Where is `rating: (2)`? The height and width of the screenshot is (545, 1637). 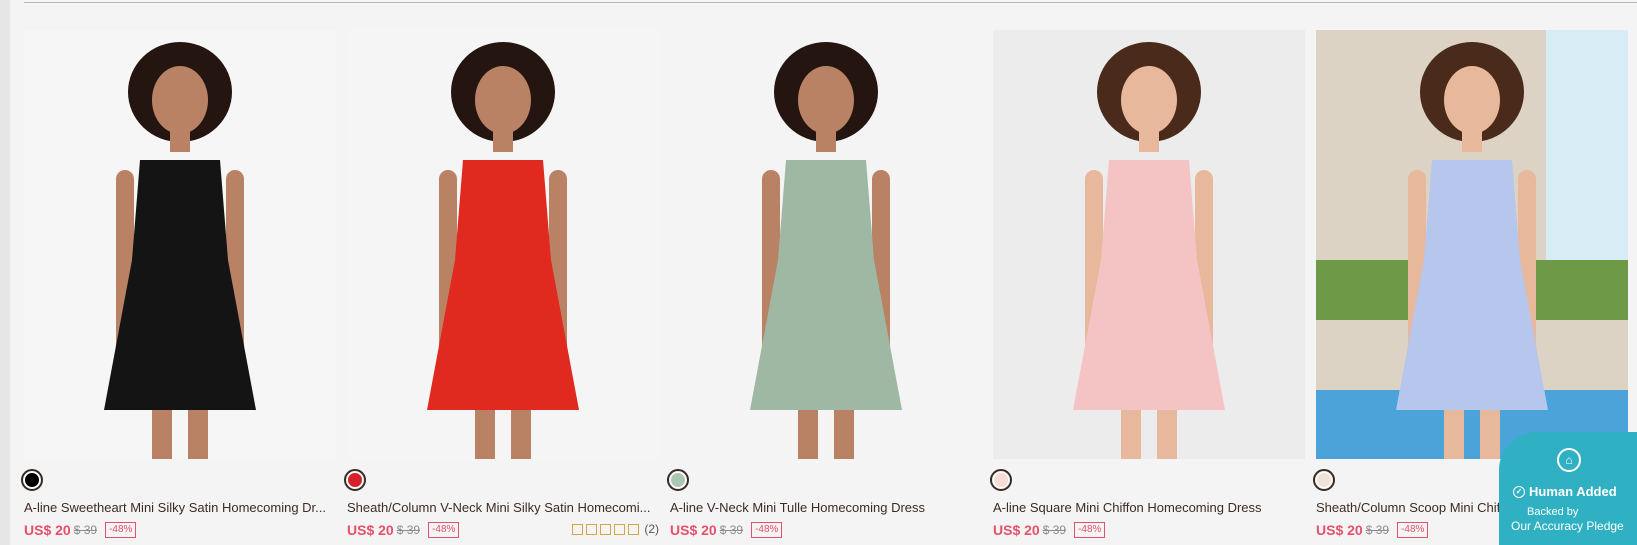
rating: (2) is located at coordinates (615, 529).